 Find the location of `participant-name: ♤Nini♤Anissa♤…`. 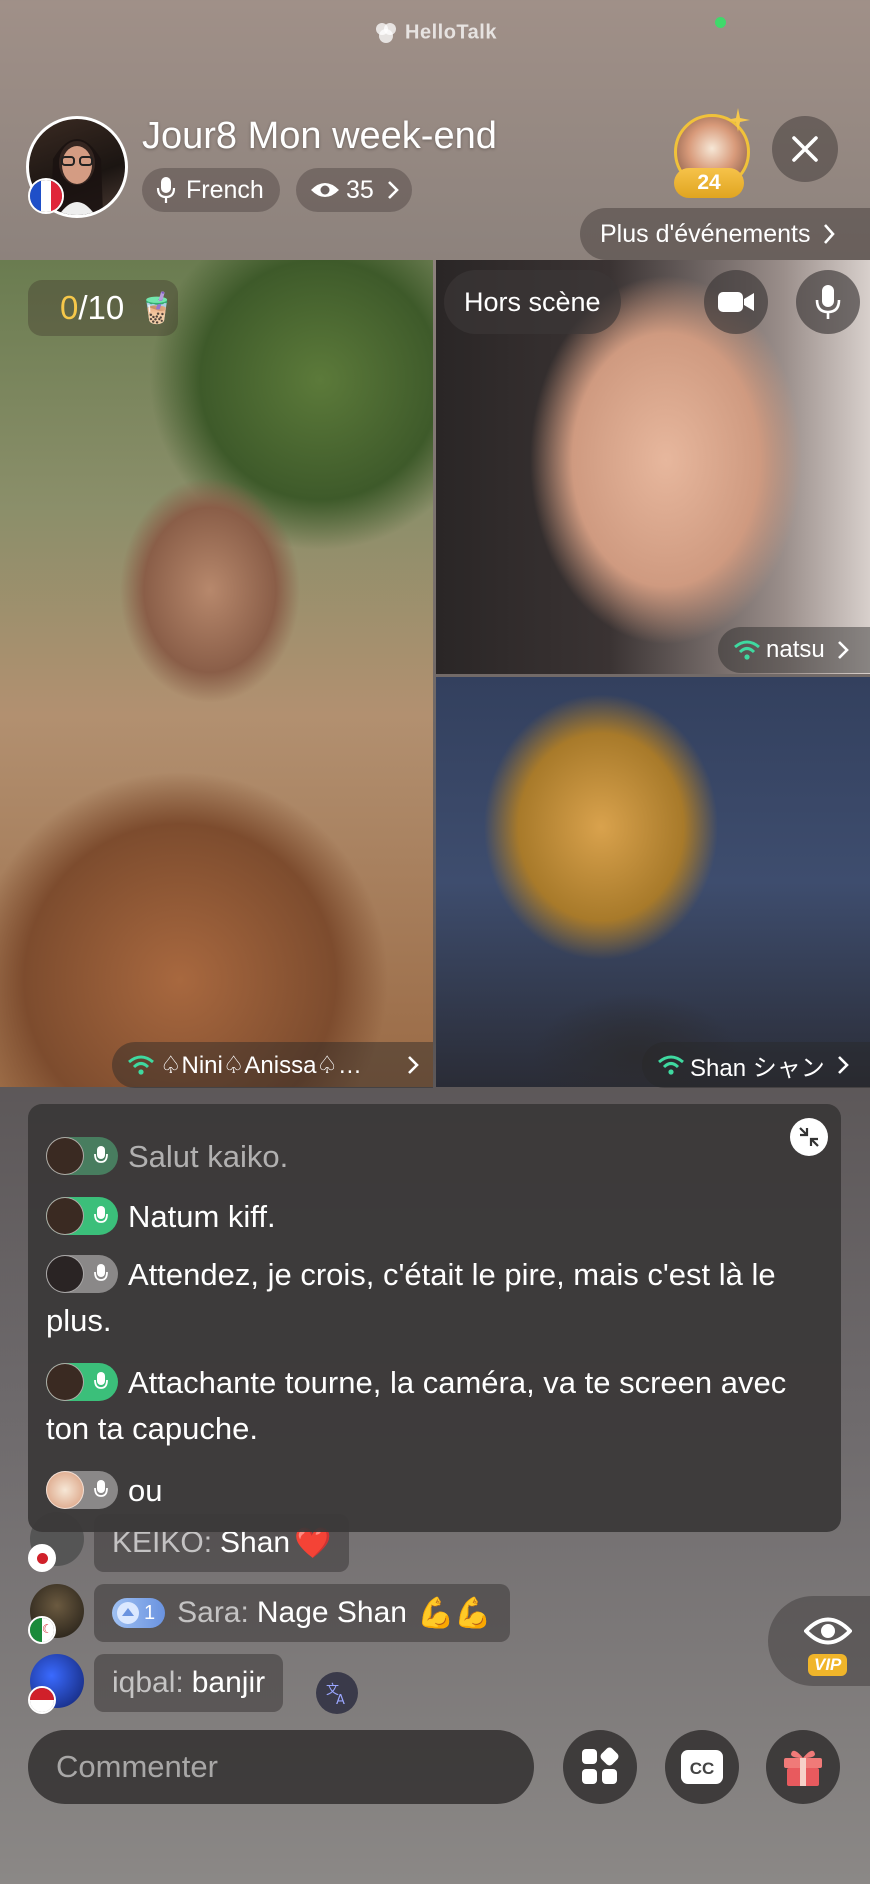

participant-name: ♤Nini♤Anissa♤… is located at coordinates (261, 1065).